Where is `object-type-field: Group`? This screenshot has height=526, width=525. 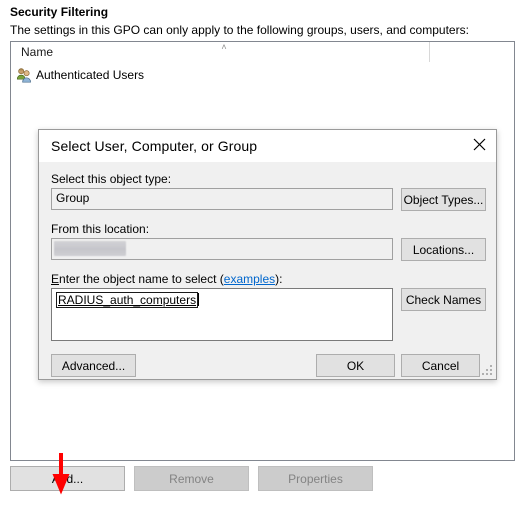
object-type-field: Group is located at coordinates (222, 199).